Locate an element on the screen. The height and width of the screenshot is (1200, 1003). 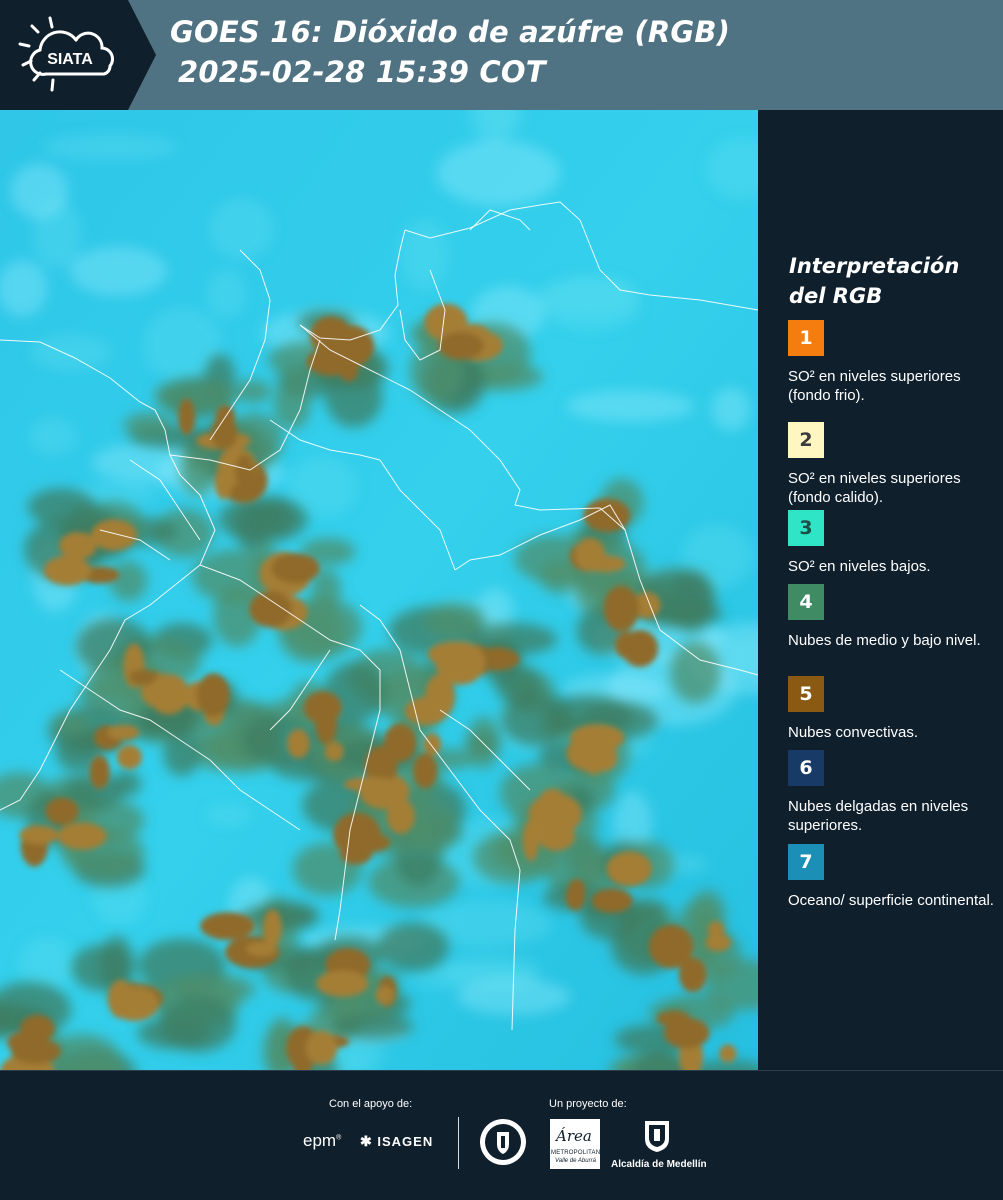
legend-swatch: 7 is located at coordinates (806, 862).